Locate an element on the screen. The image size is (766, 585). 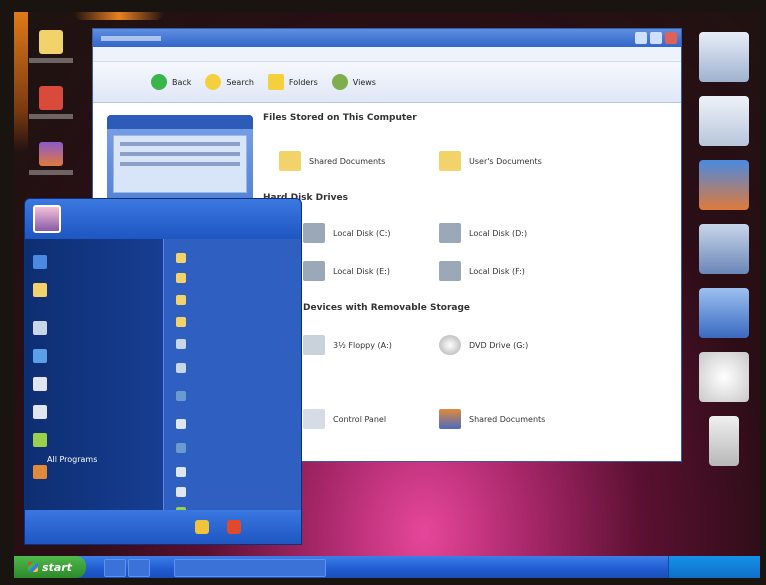
device-item: 3½ Floppy (A:) is located at coordinates (347, 345).